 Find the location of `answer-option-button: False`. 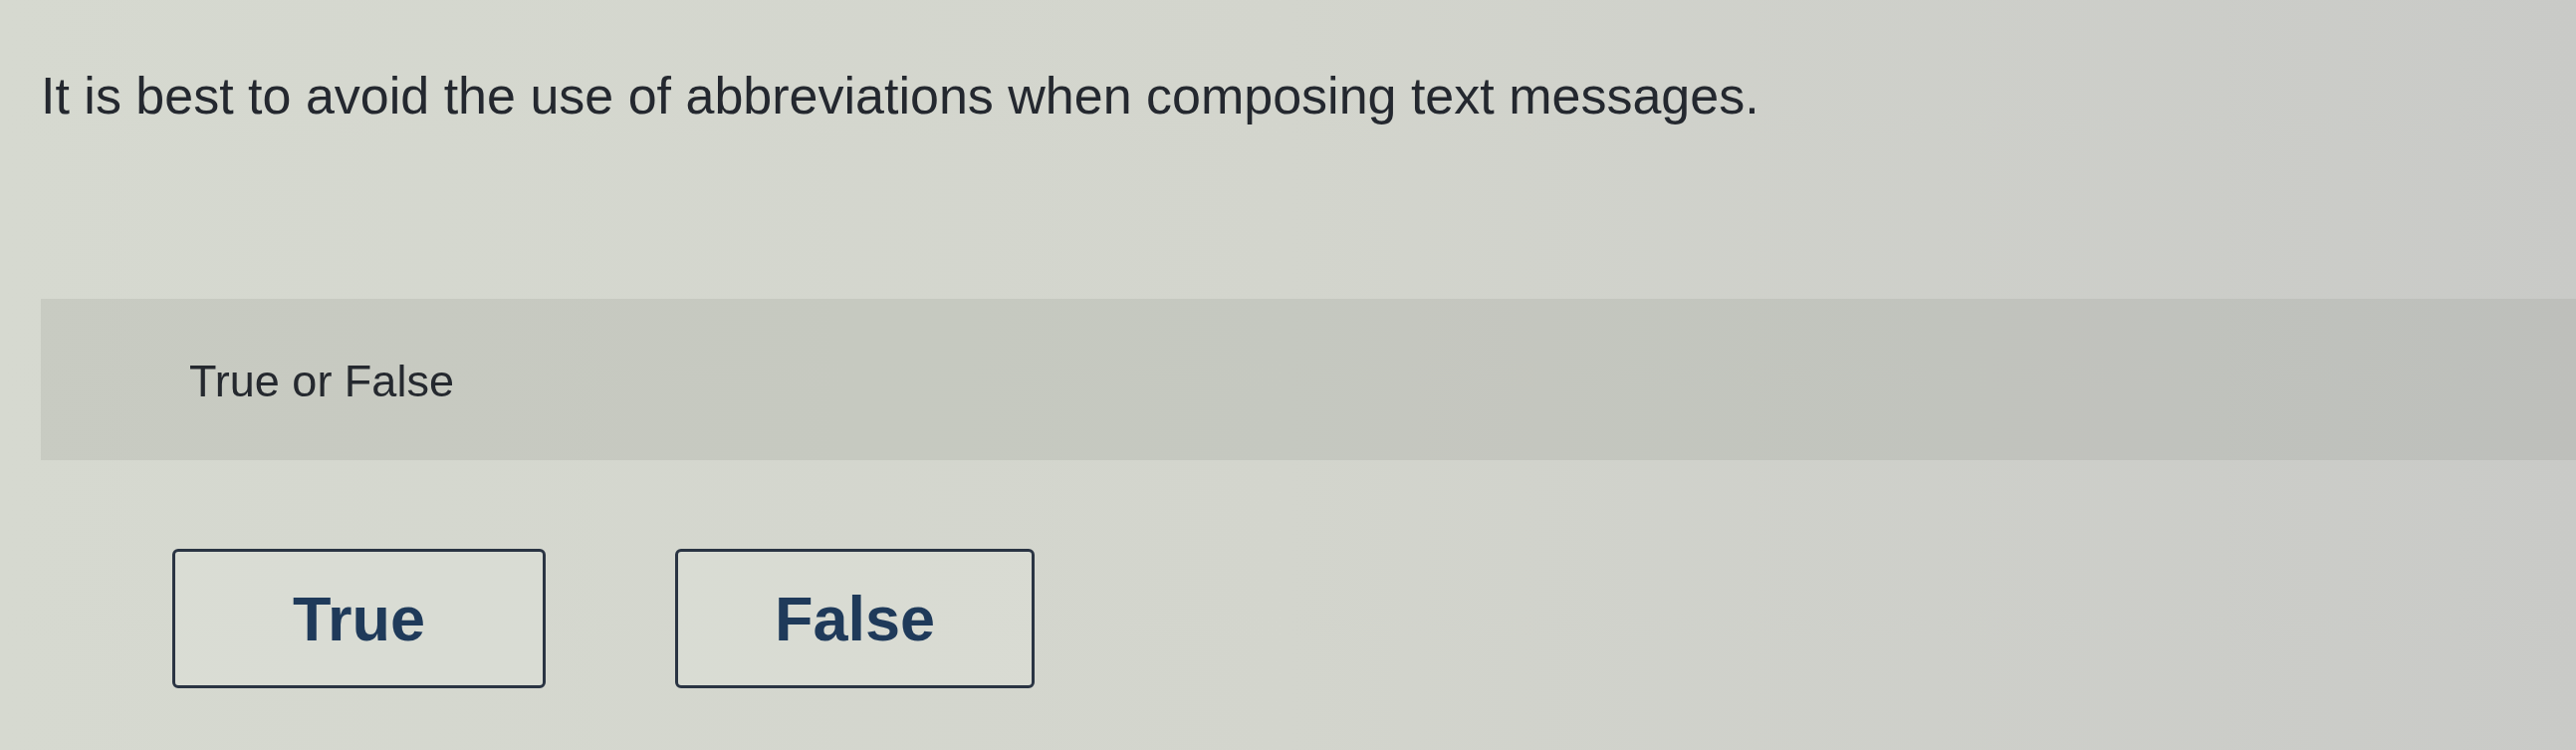

answer-option-button: False is located at coordinates (855, 618).